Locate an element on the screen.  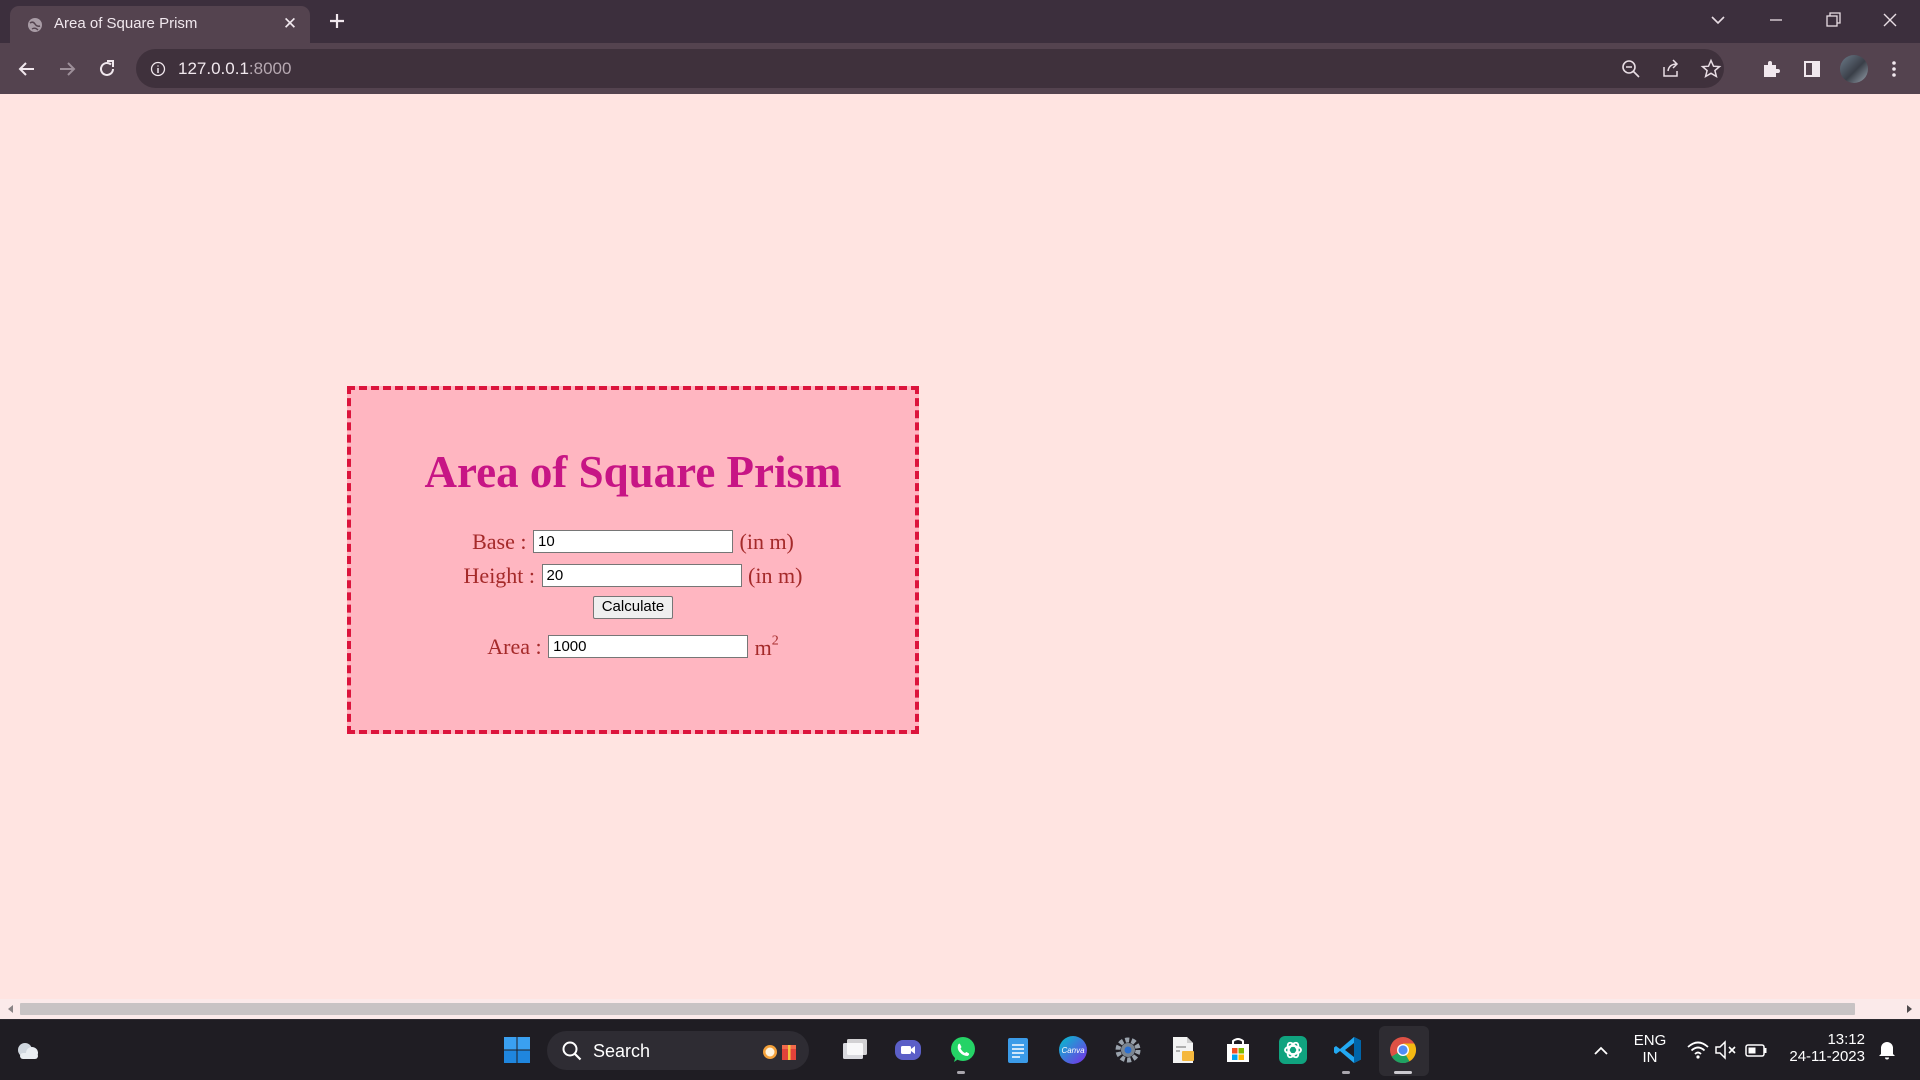
extensions-icon is located at coordinates (1771, 69).